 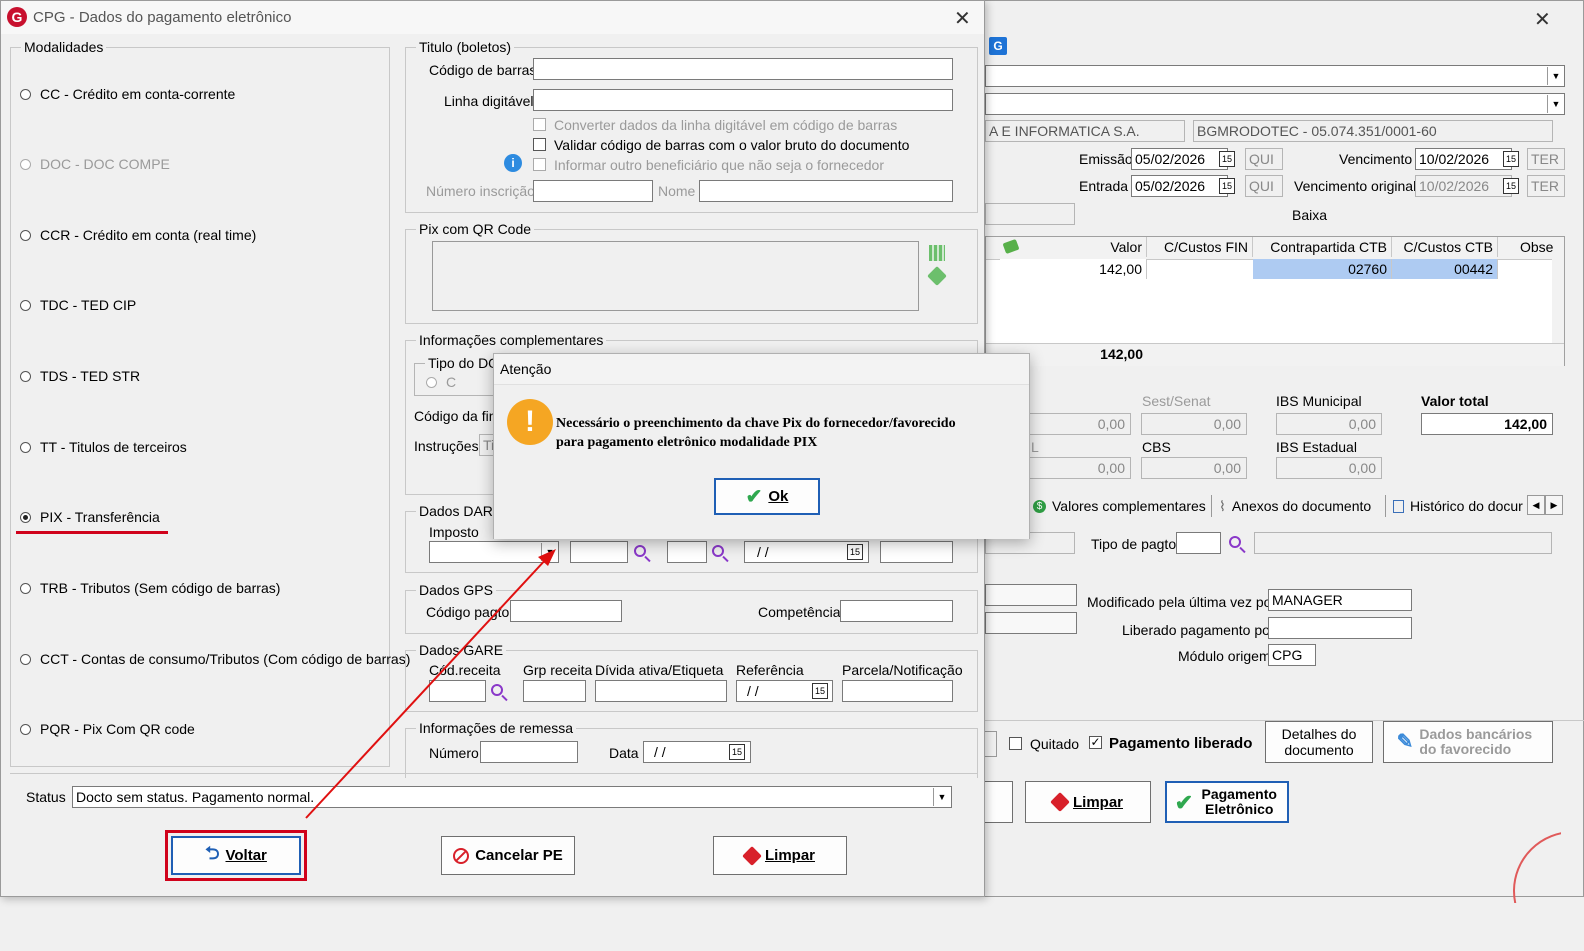 I want to click on alert-titlebar: Atenção, so click(x=761, y=369).